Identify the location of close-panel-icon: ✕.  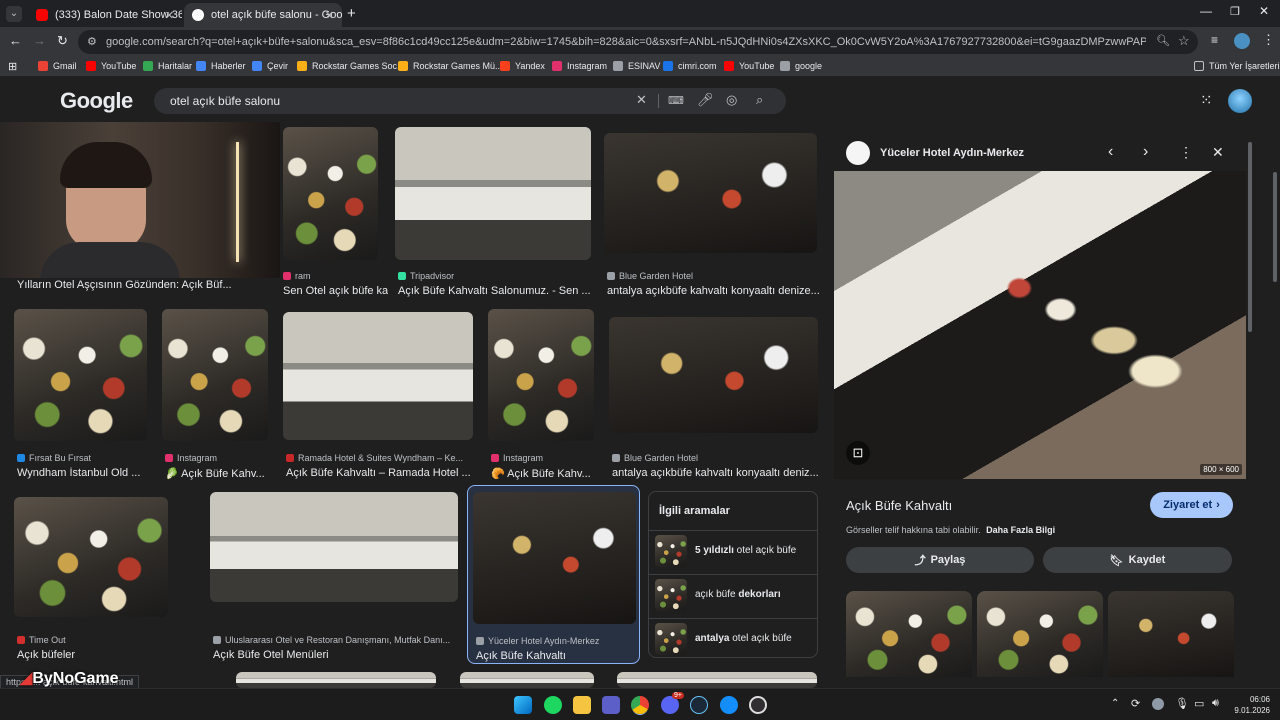
(1218, 152).